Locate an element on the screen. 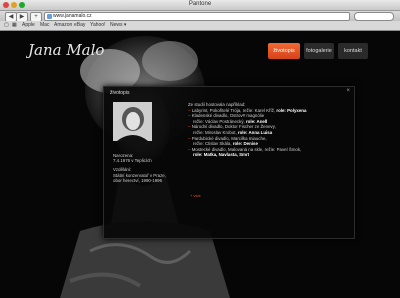  address-bar: www.janamalo.cz is located at coordinates (197, 16).